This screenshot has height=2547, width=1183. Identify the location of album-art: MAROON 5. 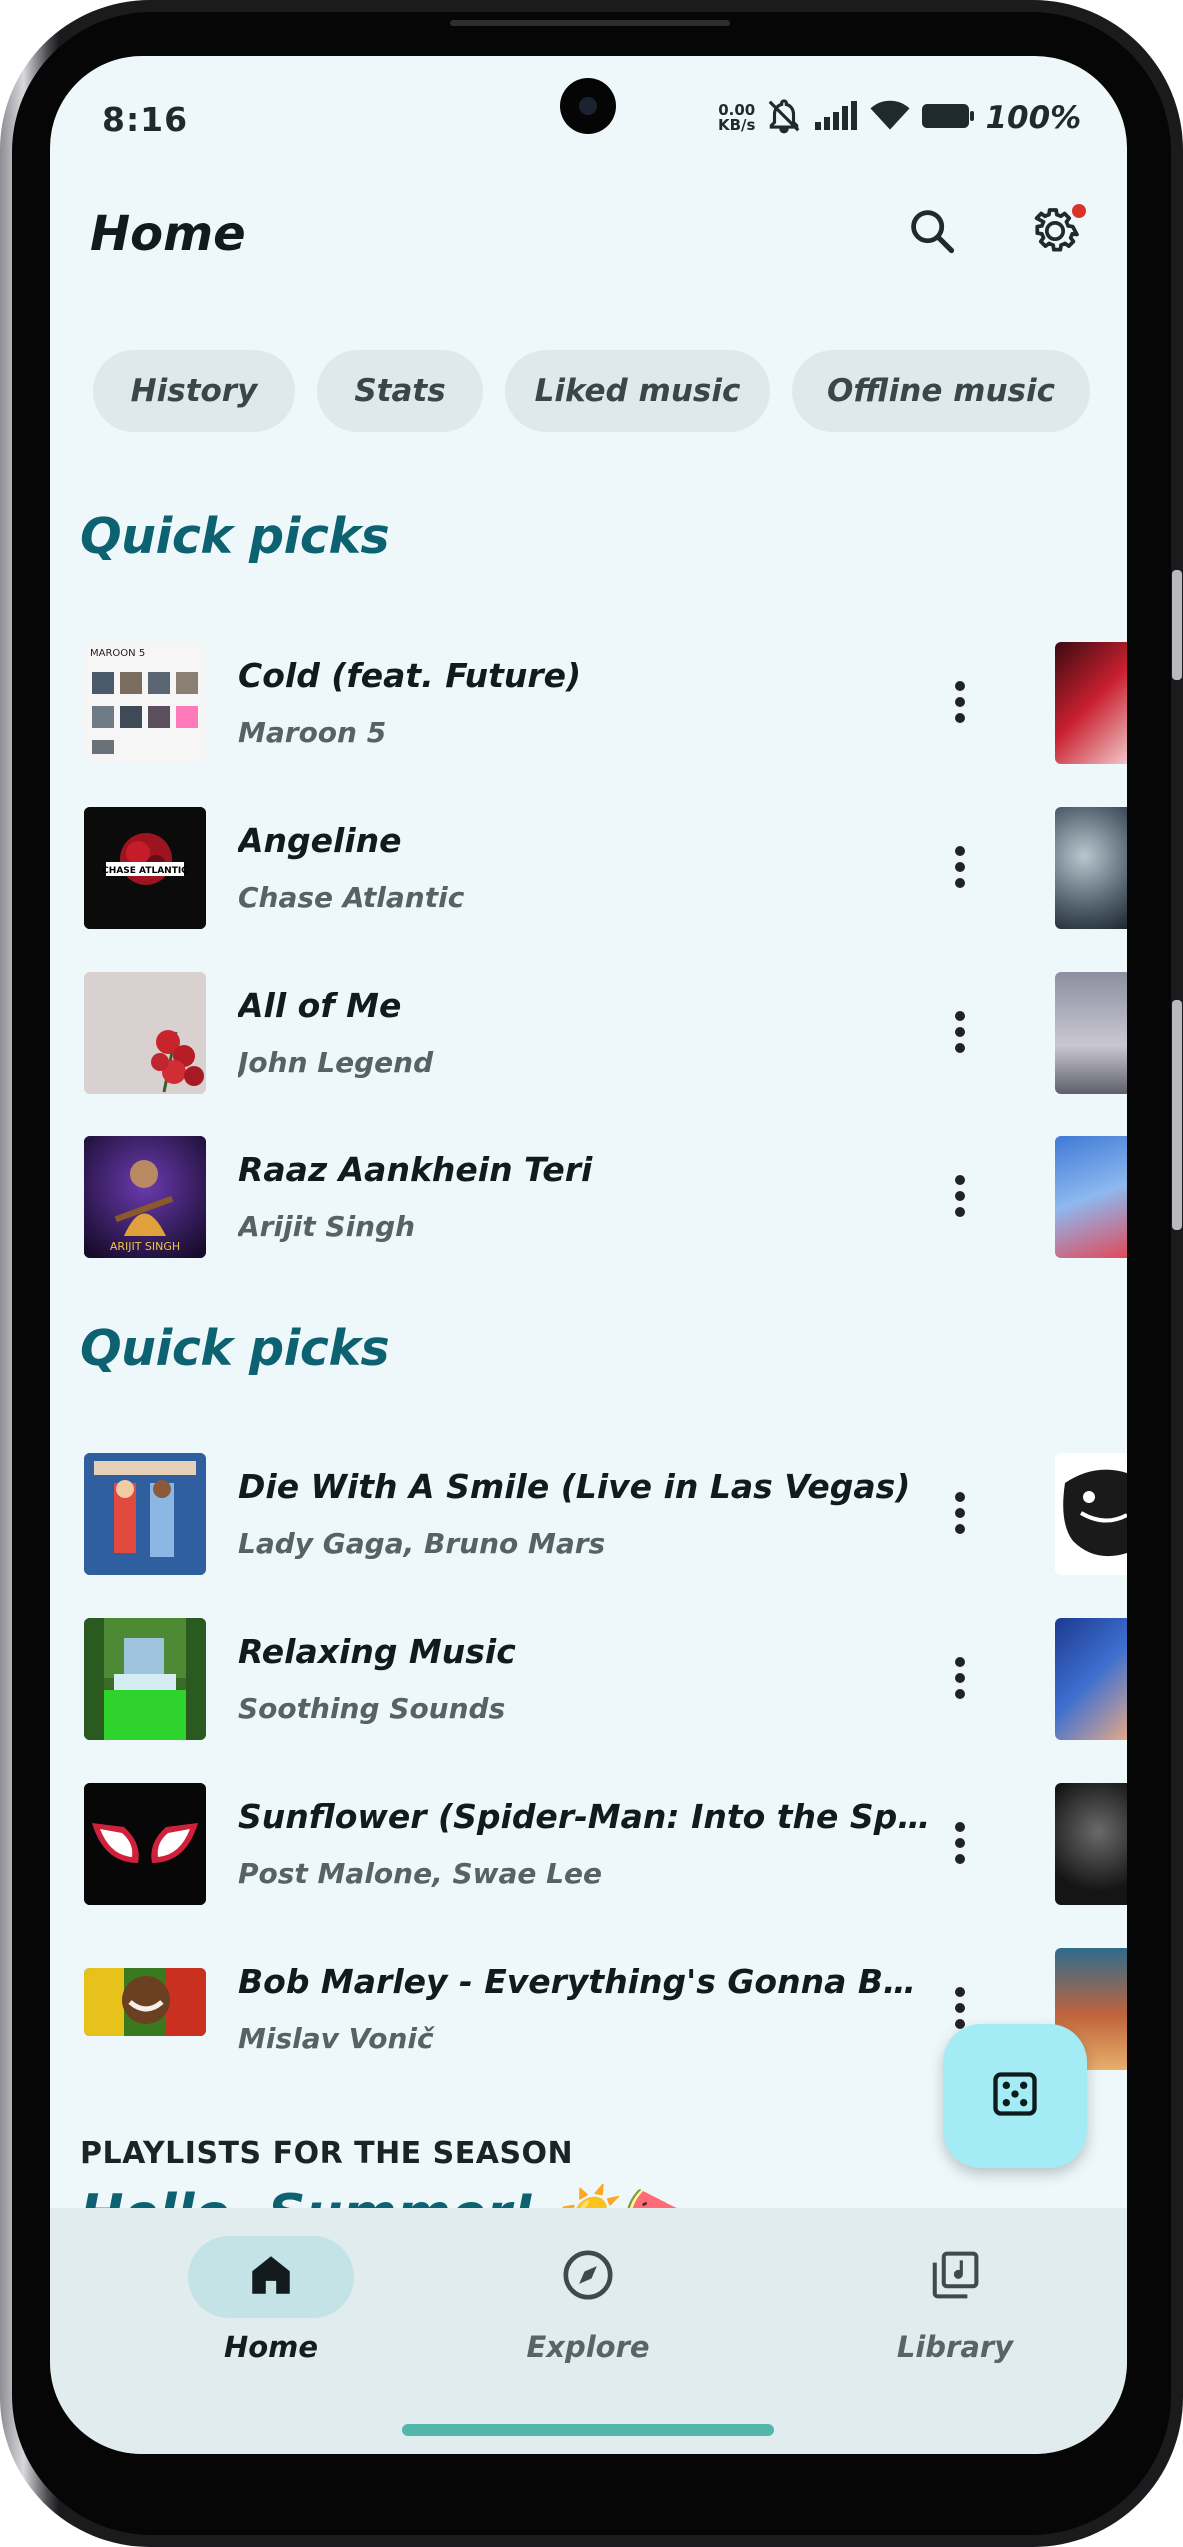
(145, 703).